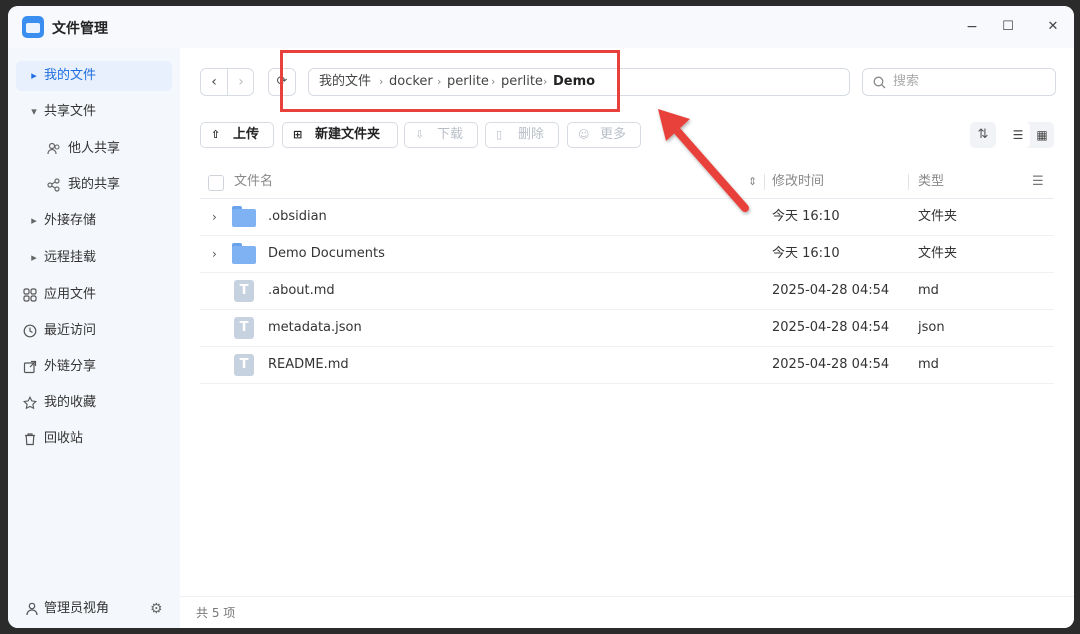 Image resolution: width=1080 pixels, height=634 pixels. I want to click on sidebar-item-external-storage: ▸ 外接存储, so click(94, 221).